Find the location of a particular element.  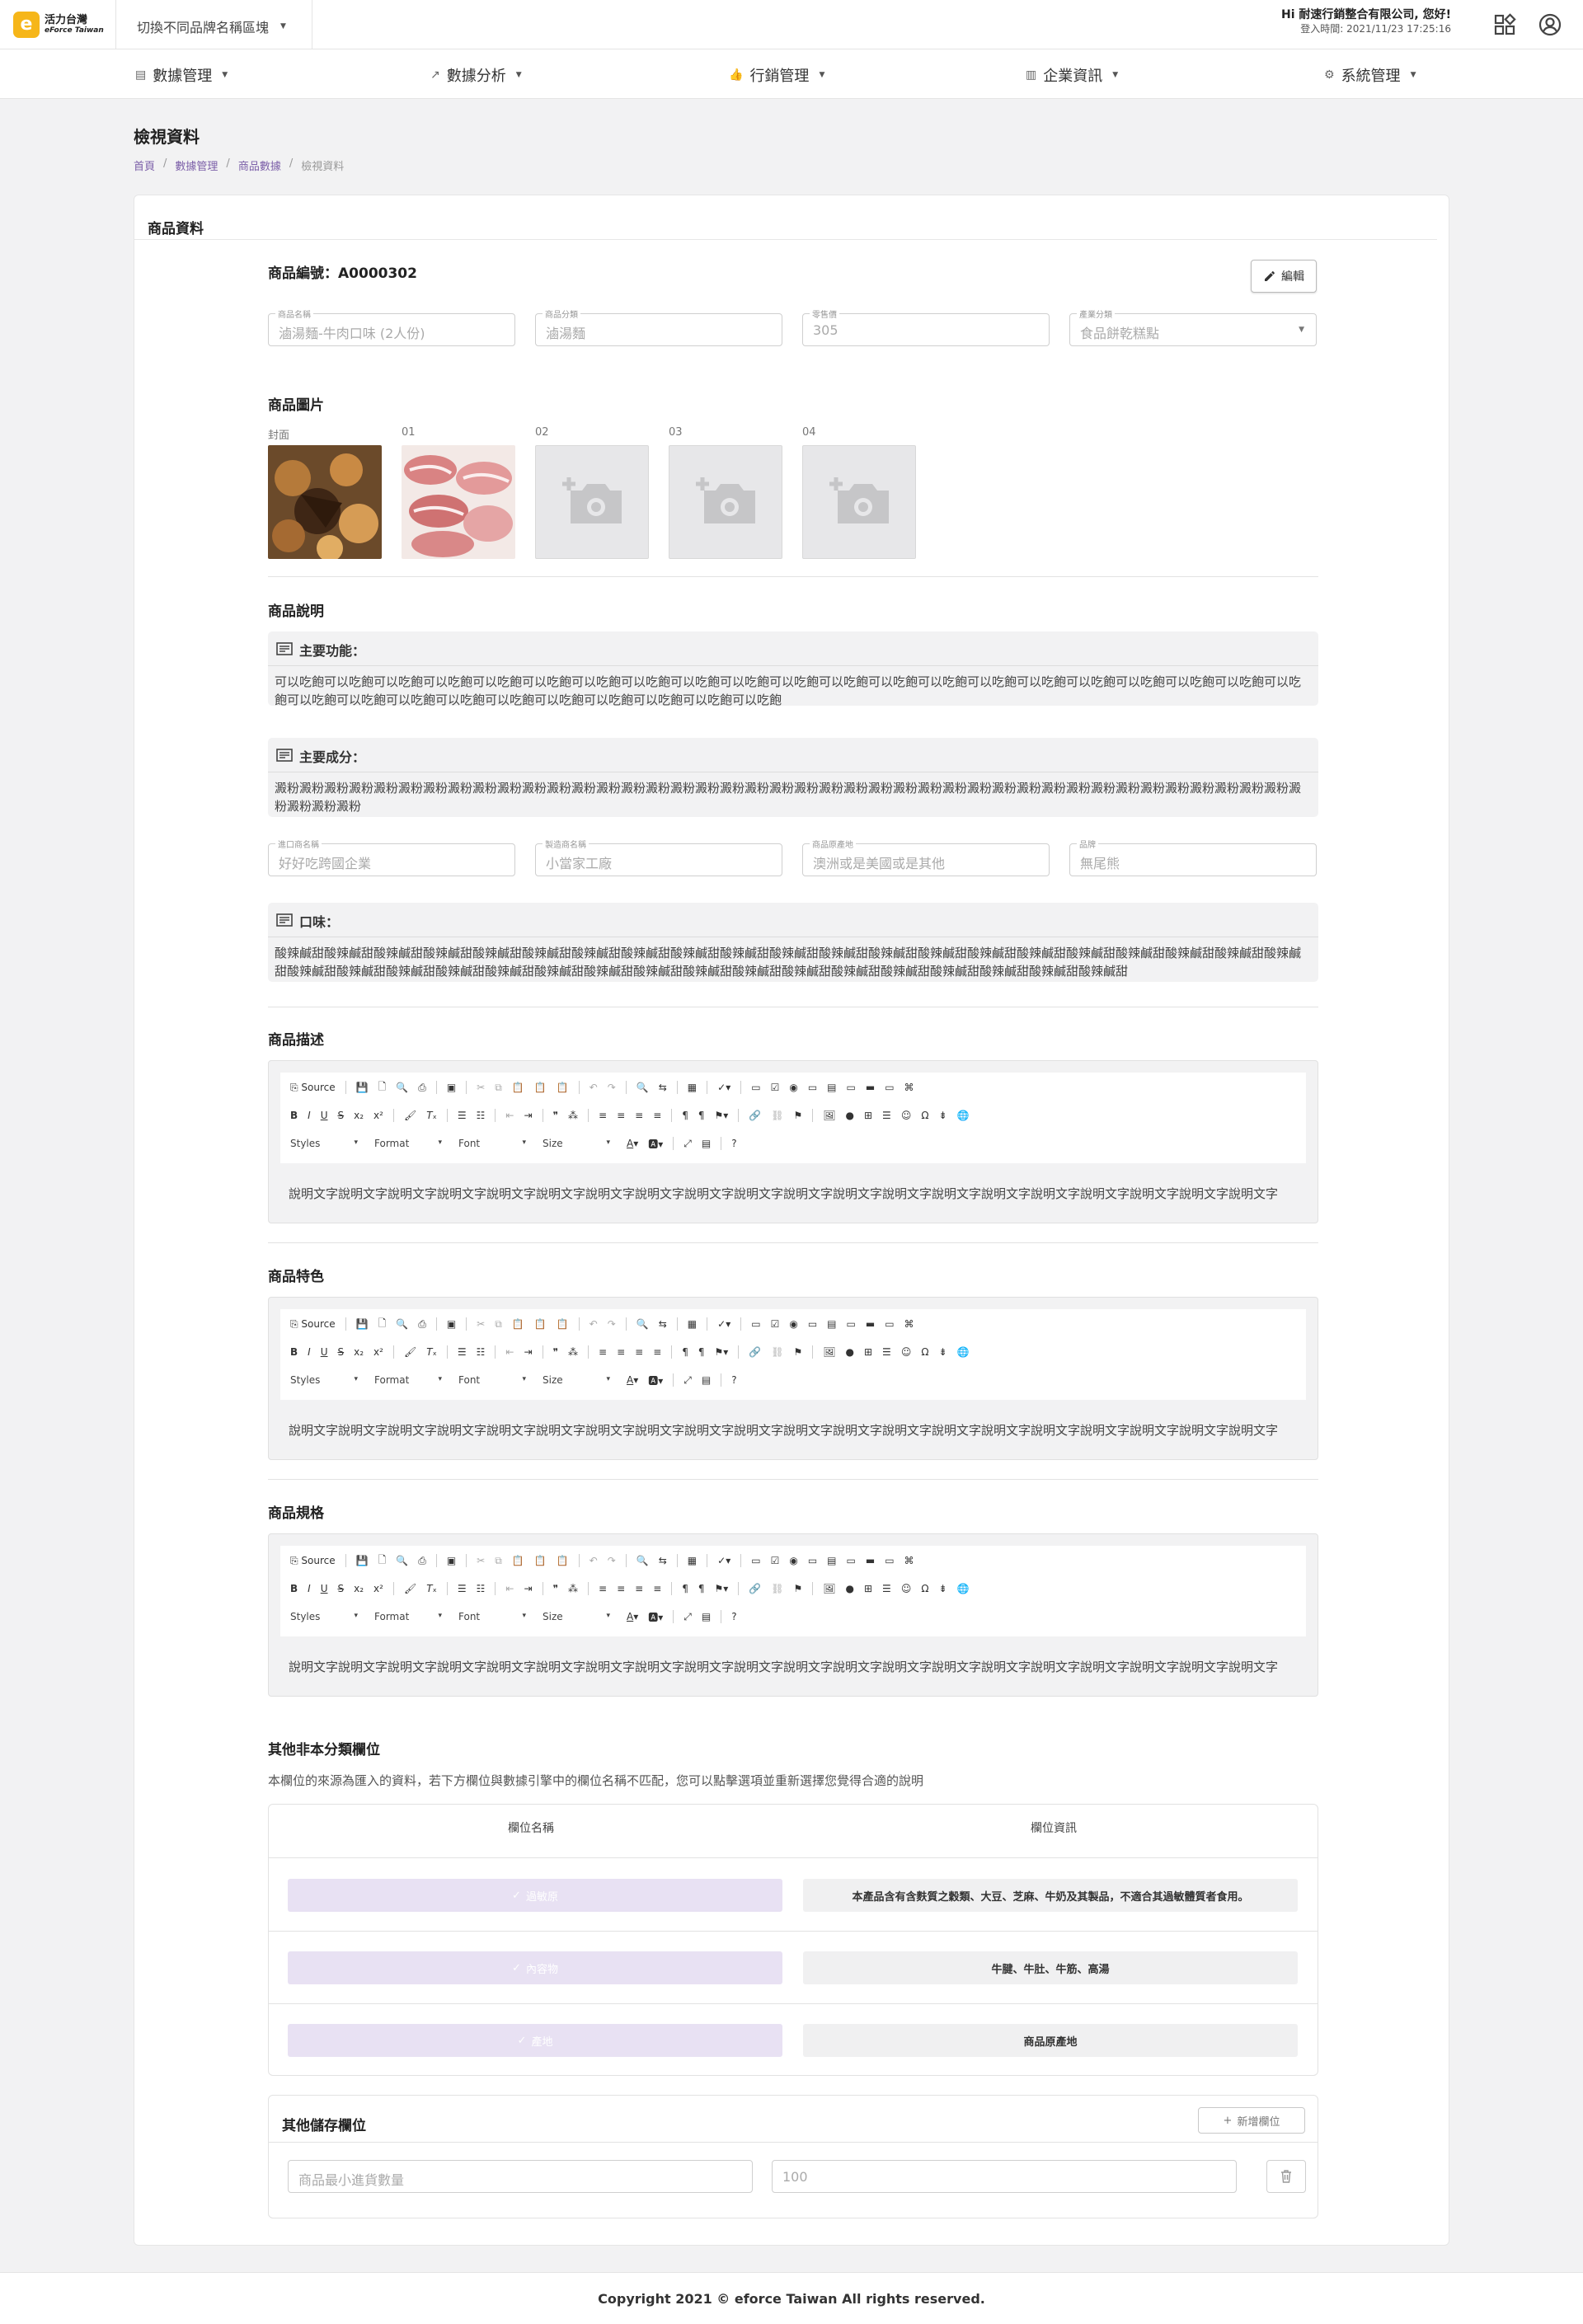

logo: e 活力台灣 eForce Taiwan is located at coordinates (58, 25).